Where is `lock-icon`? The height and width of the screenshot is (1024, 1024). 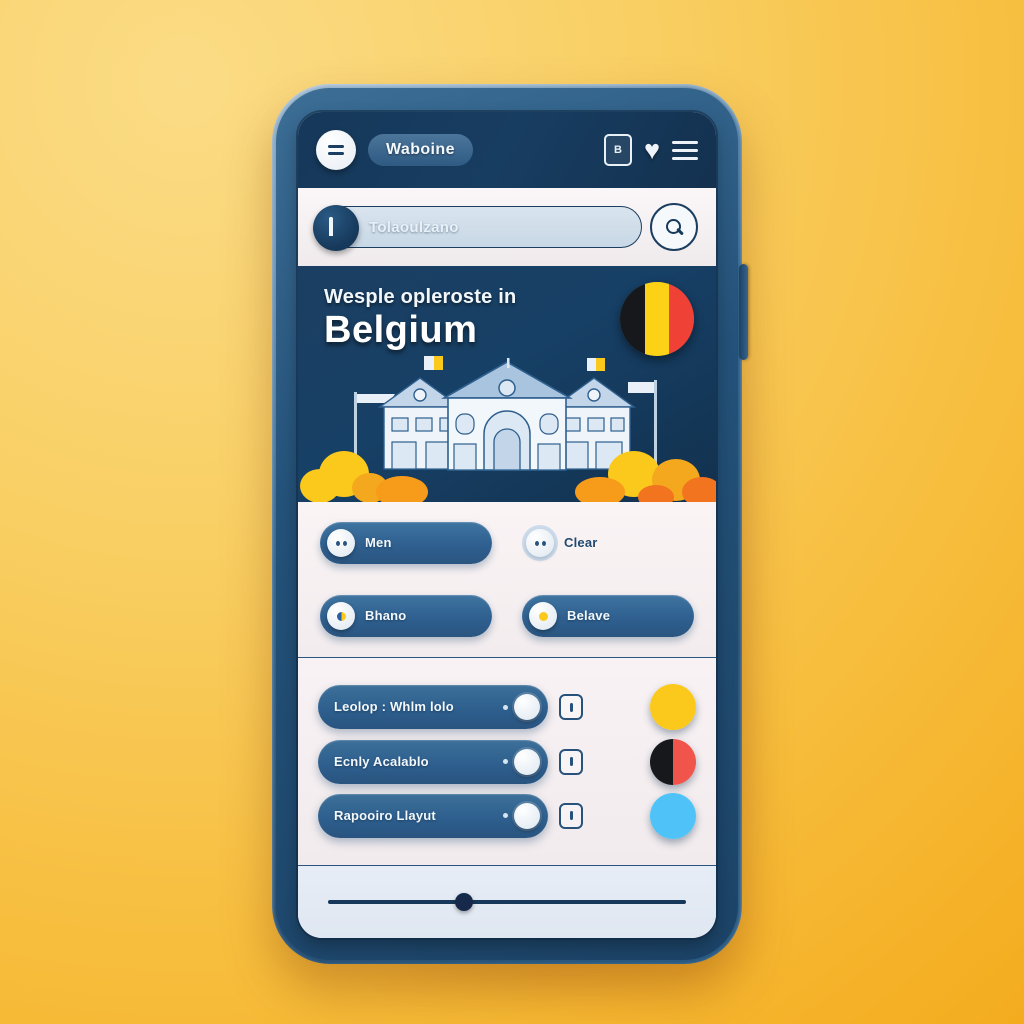
lock-icon is located at coordinates (336, 228).